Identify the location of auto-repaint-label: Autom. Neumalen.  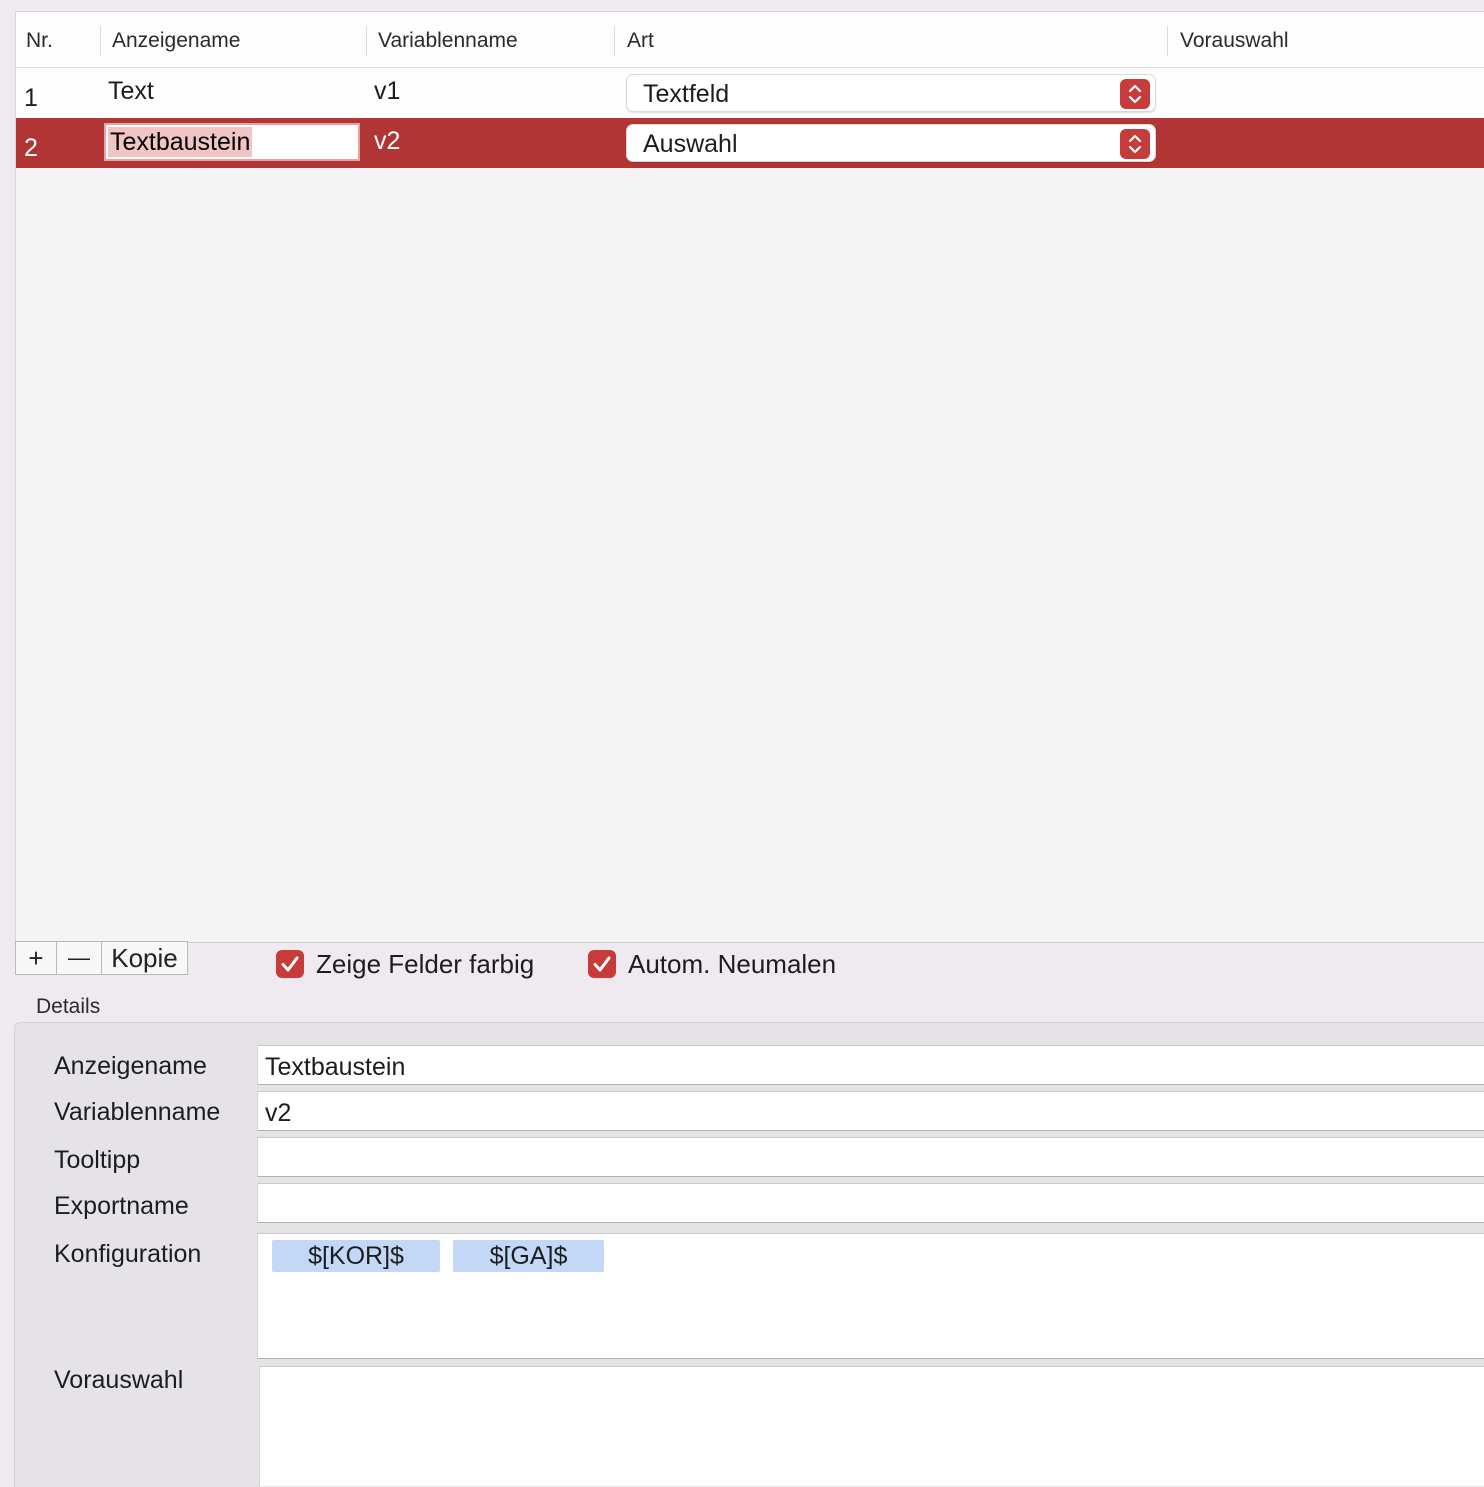
(732, 964).